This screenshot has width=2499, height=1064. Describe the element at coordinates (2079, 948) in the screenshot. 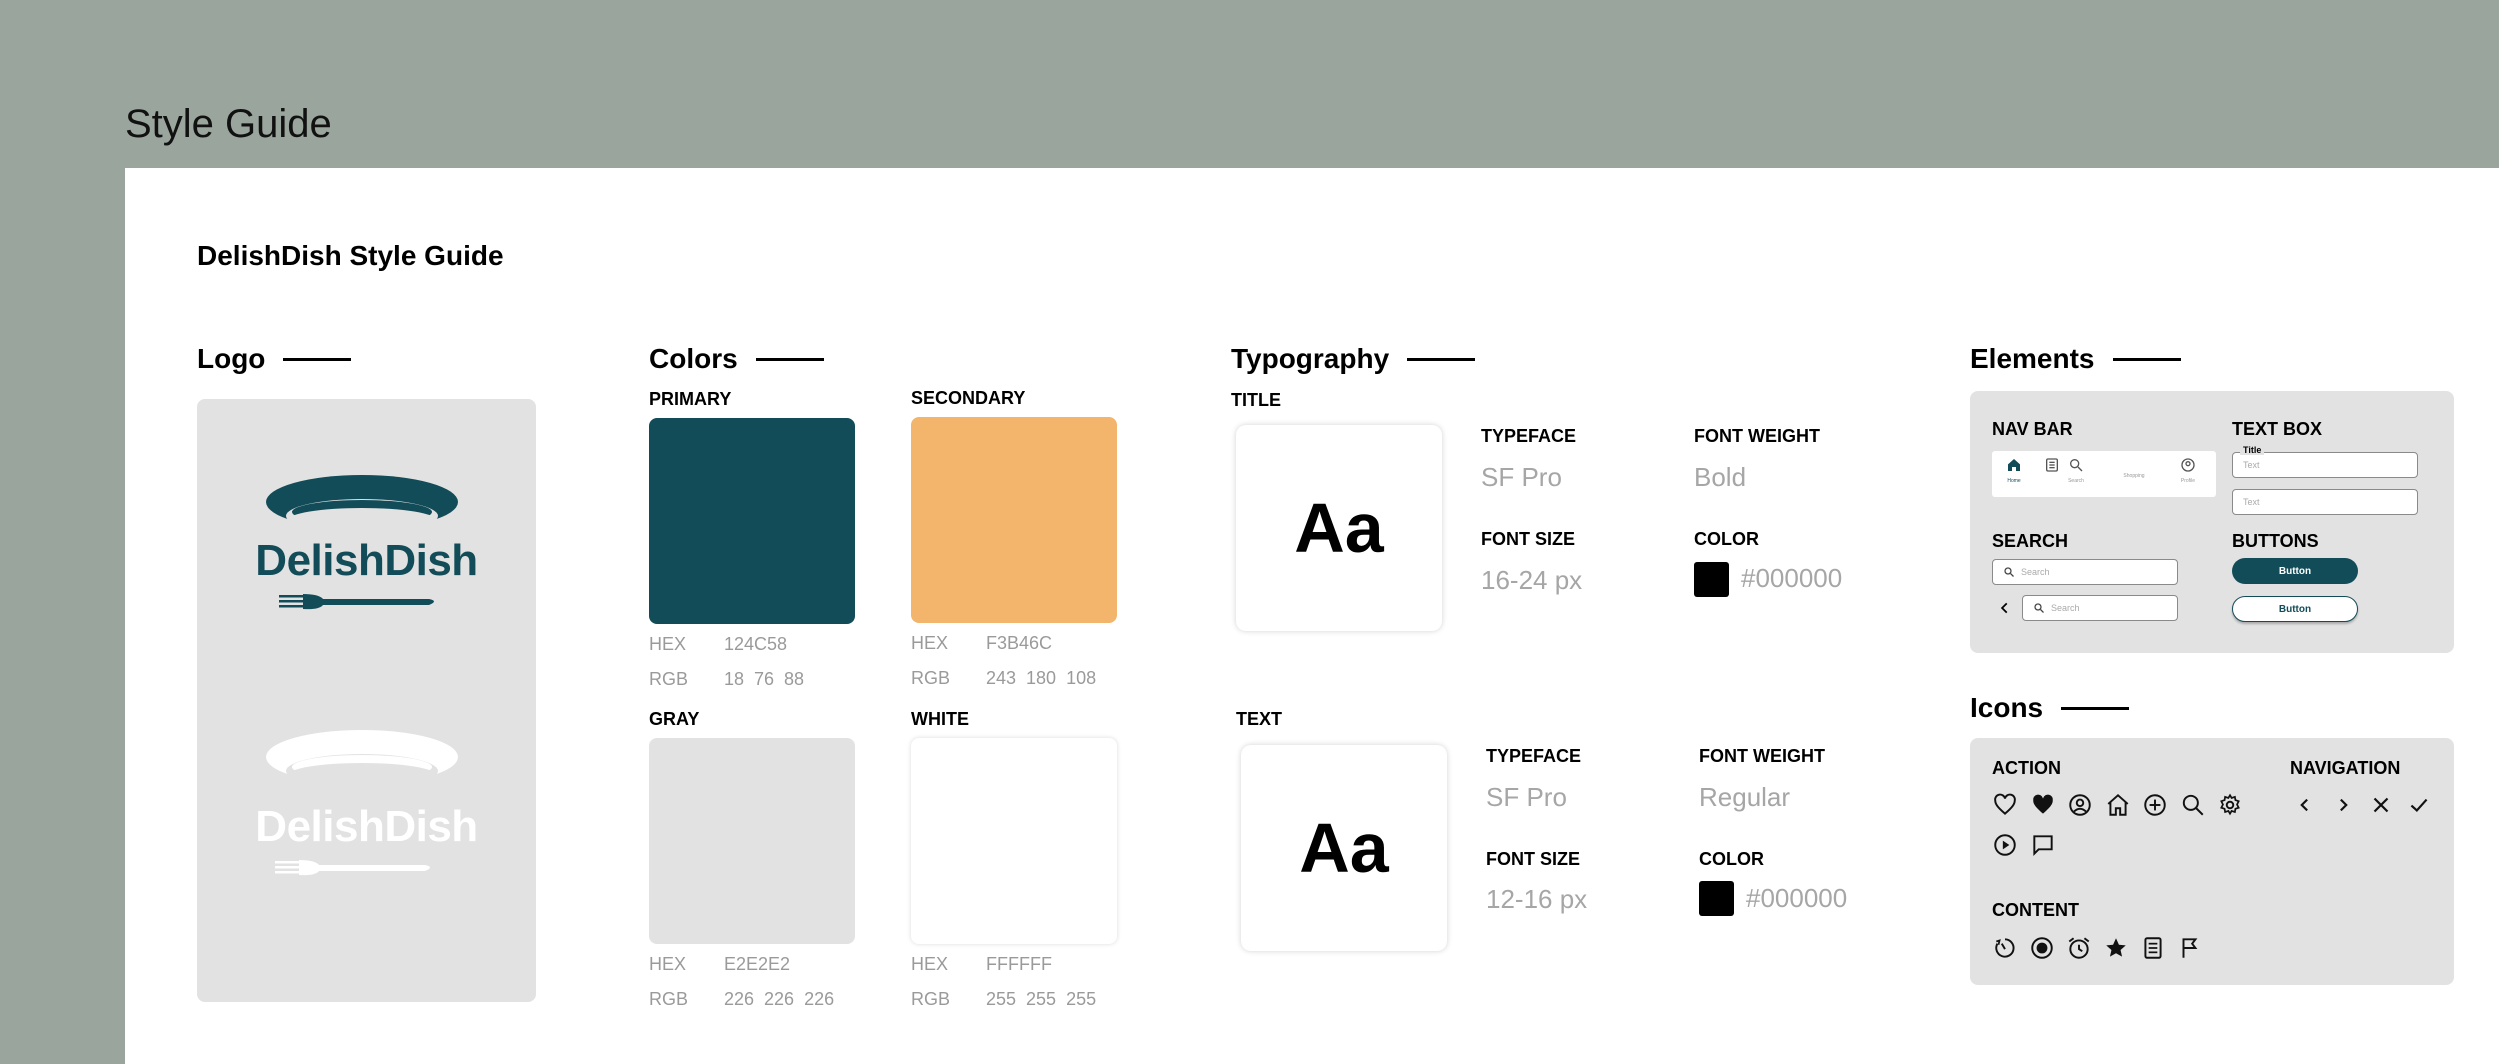

I see `alarm-icon` at that location.